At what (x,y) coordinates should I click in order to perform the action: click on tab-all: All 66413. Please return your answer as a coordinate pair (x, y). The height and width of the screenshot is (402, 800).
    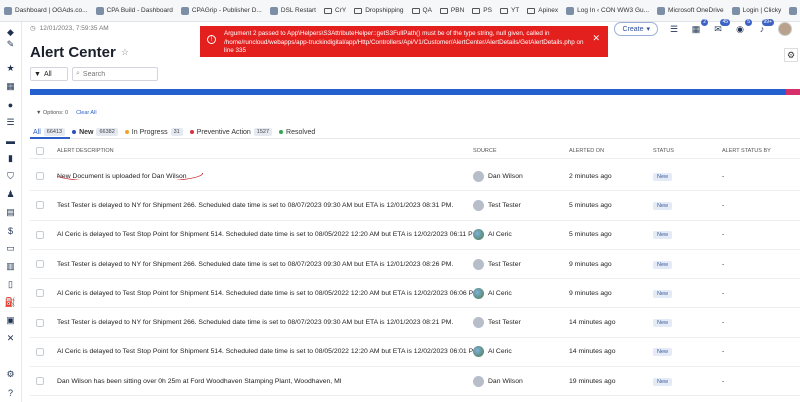
    Looking at the image, I should click on (49, 132).